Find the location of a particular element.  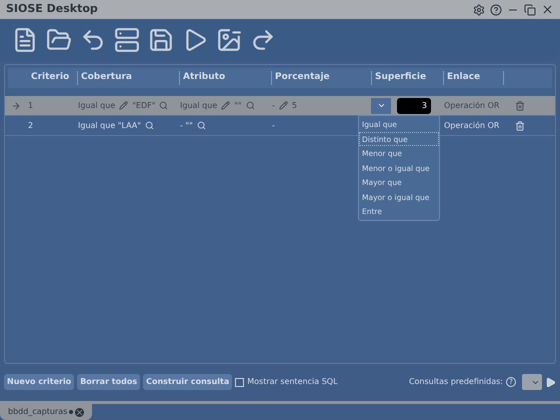

column-header: Porcentaje is located at coordinates (302, 77).